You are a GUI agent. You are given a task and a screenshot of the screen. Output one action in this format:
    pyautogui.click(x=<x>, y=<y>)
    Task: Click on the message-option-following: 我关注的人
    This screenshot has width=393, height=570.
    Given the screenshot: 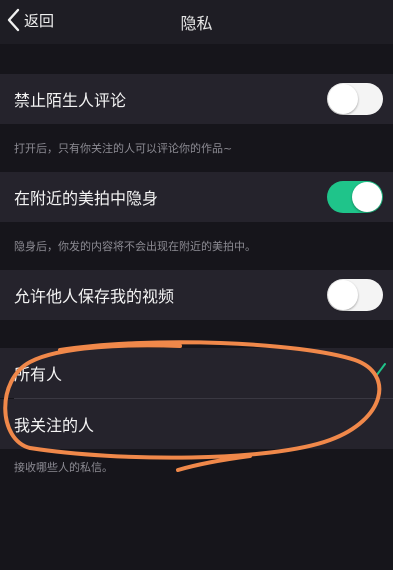 What is the action you would take?
    pyautogui.click(x=196, y=424)
    